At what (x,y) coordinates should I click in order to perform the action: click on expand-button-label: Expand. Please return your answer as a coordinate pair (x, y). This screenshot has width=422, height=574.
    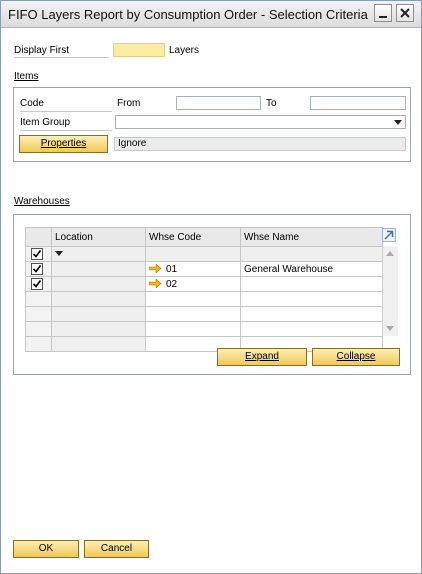
    Looking at the image, I should click on (262, 356).